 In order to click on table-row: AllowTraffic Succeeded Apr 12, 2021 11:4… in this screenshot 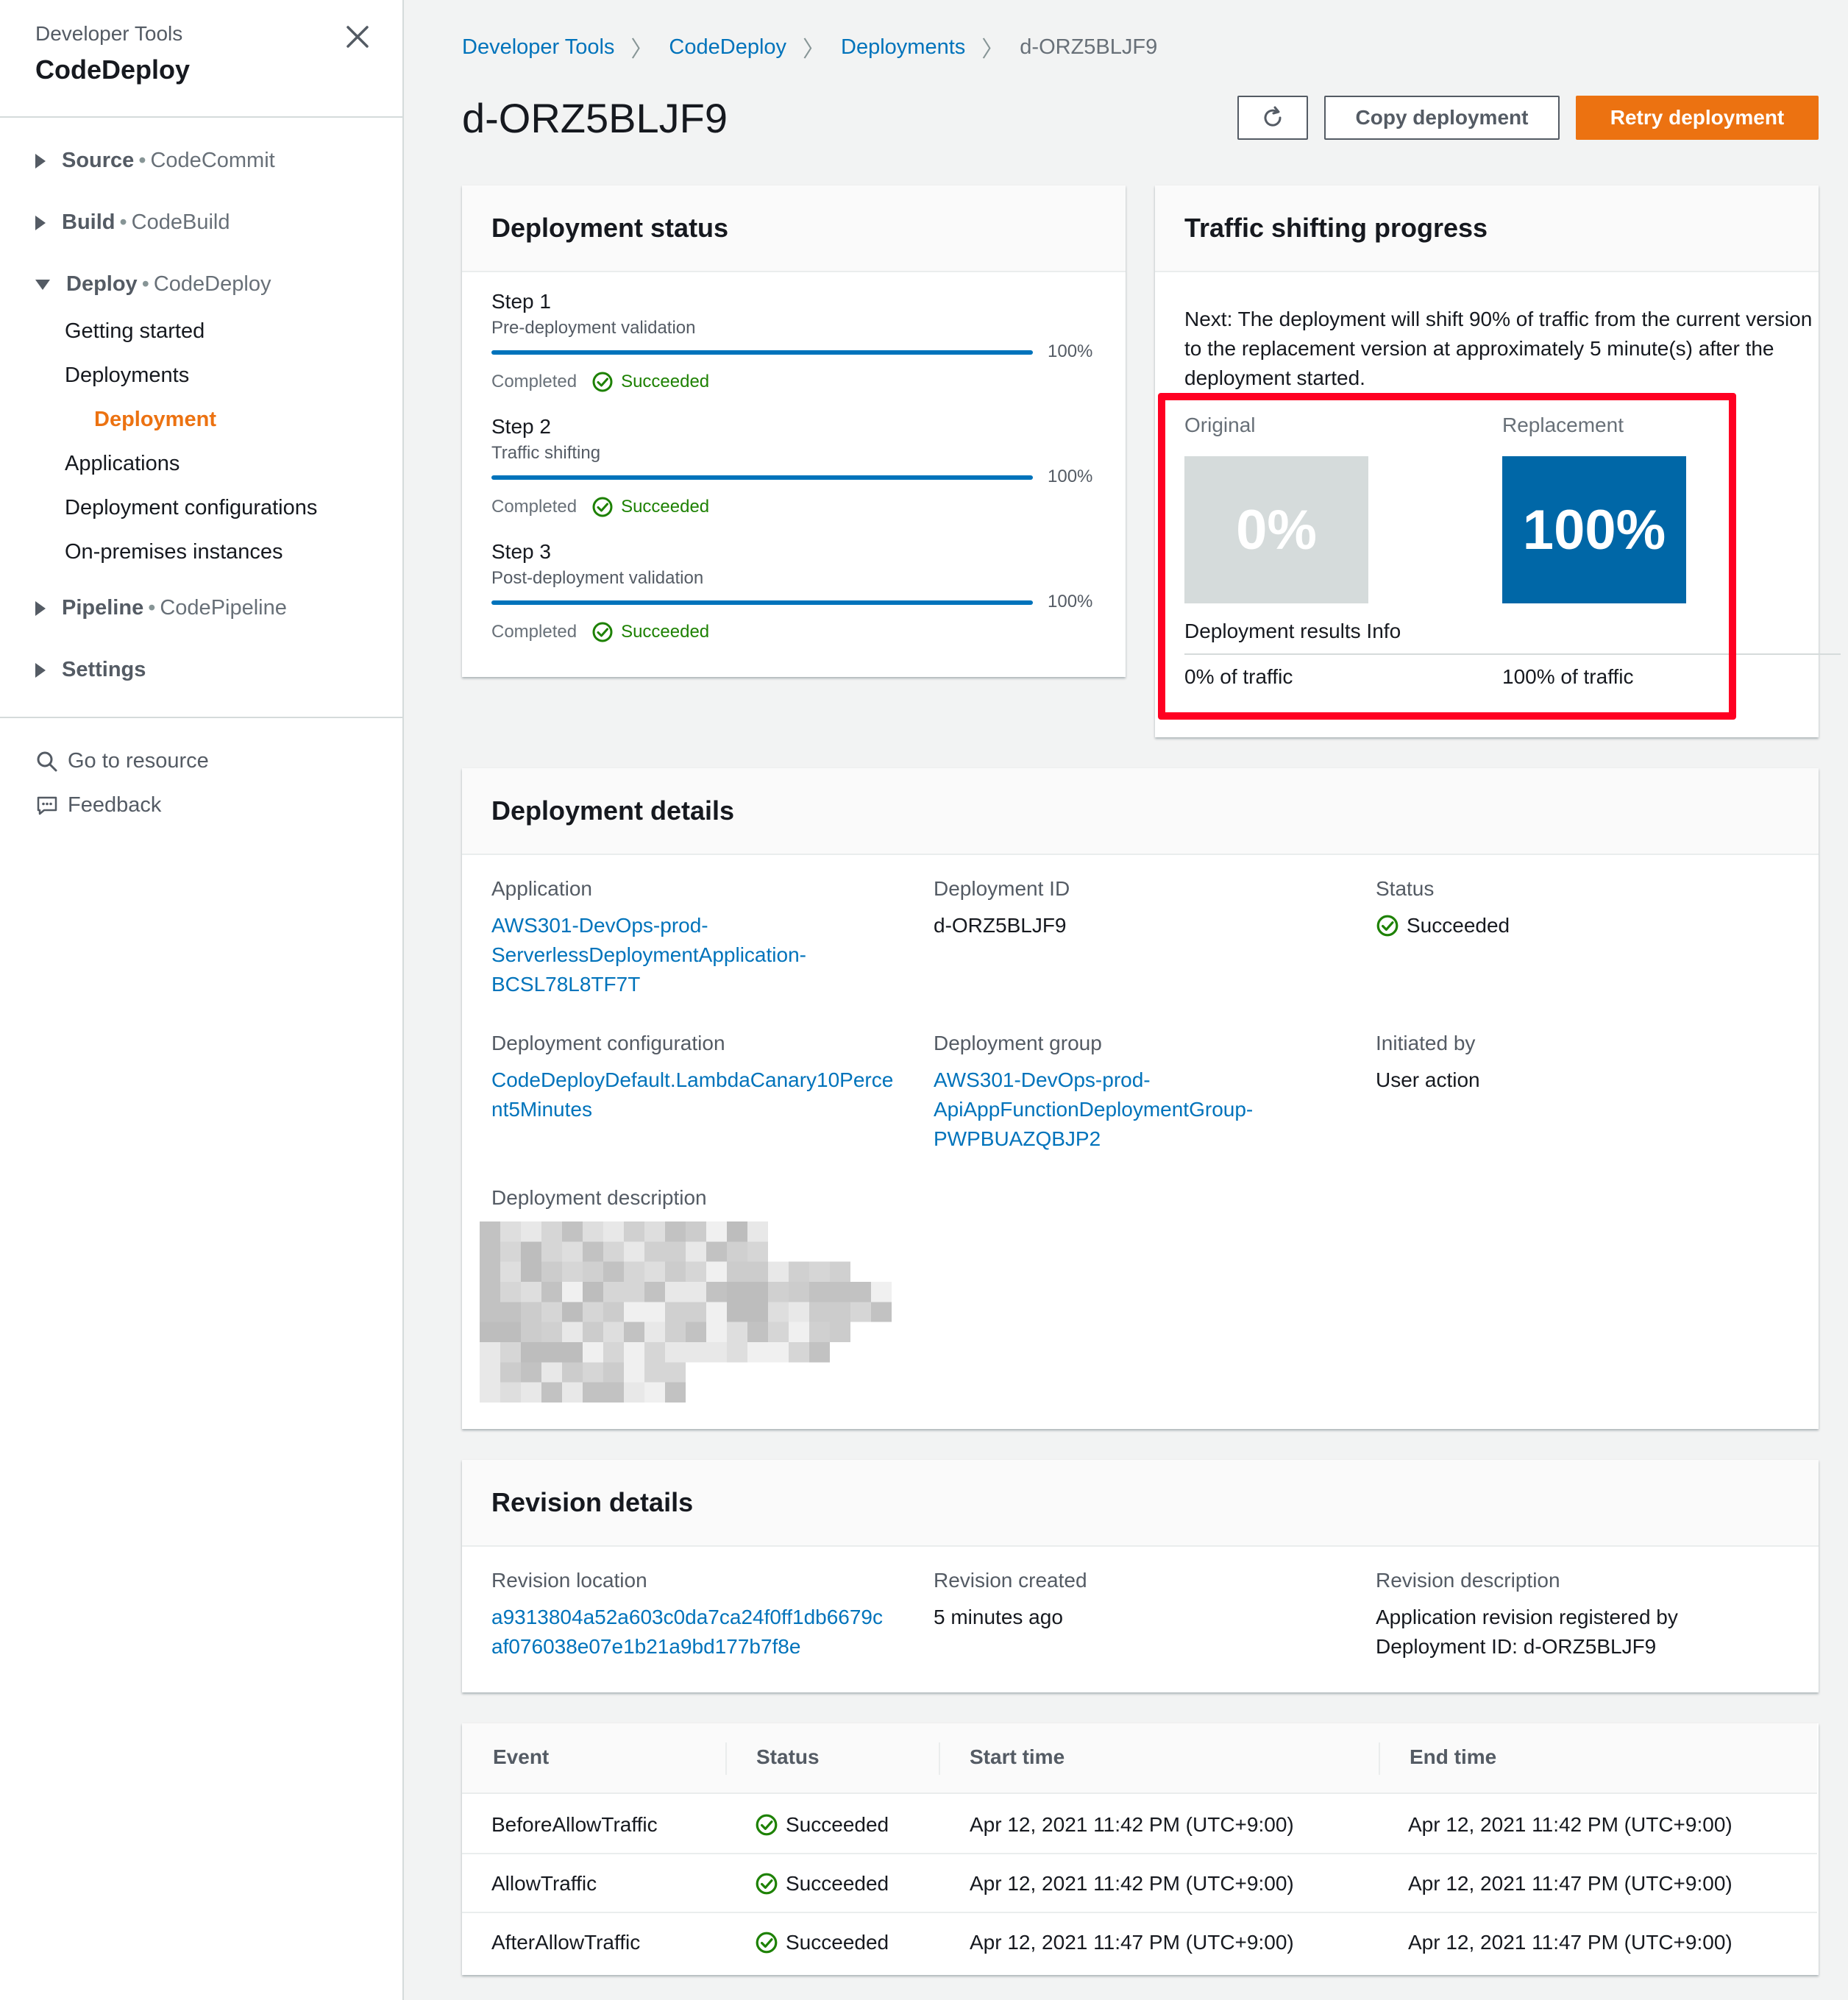, I will do `click(1139, 1883)`.